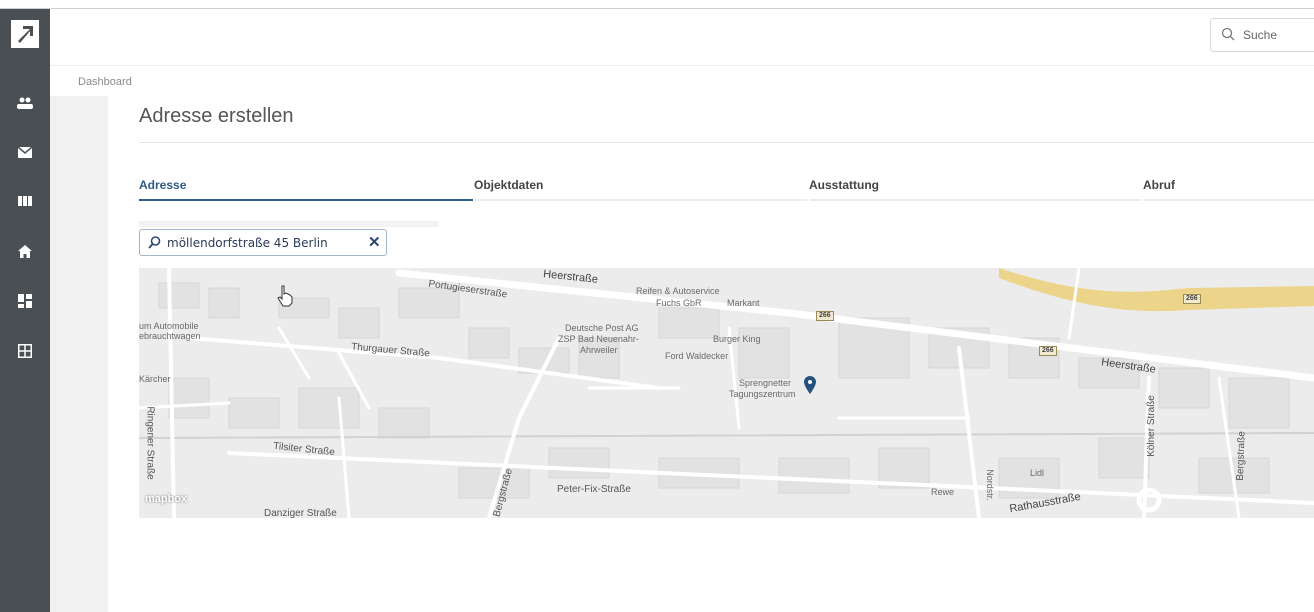 The width and height of the screenshot is (1314, 612). Describe the element at coordinates (657, 4) in the screenshot. I see `window-top-border` at that location.